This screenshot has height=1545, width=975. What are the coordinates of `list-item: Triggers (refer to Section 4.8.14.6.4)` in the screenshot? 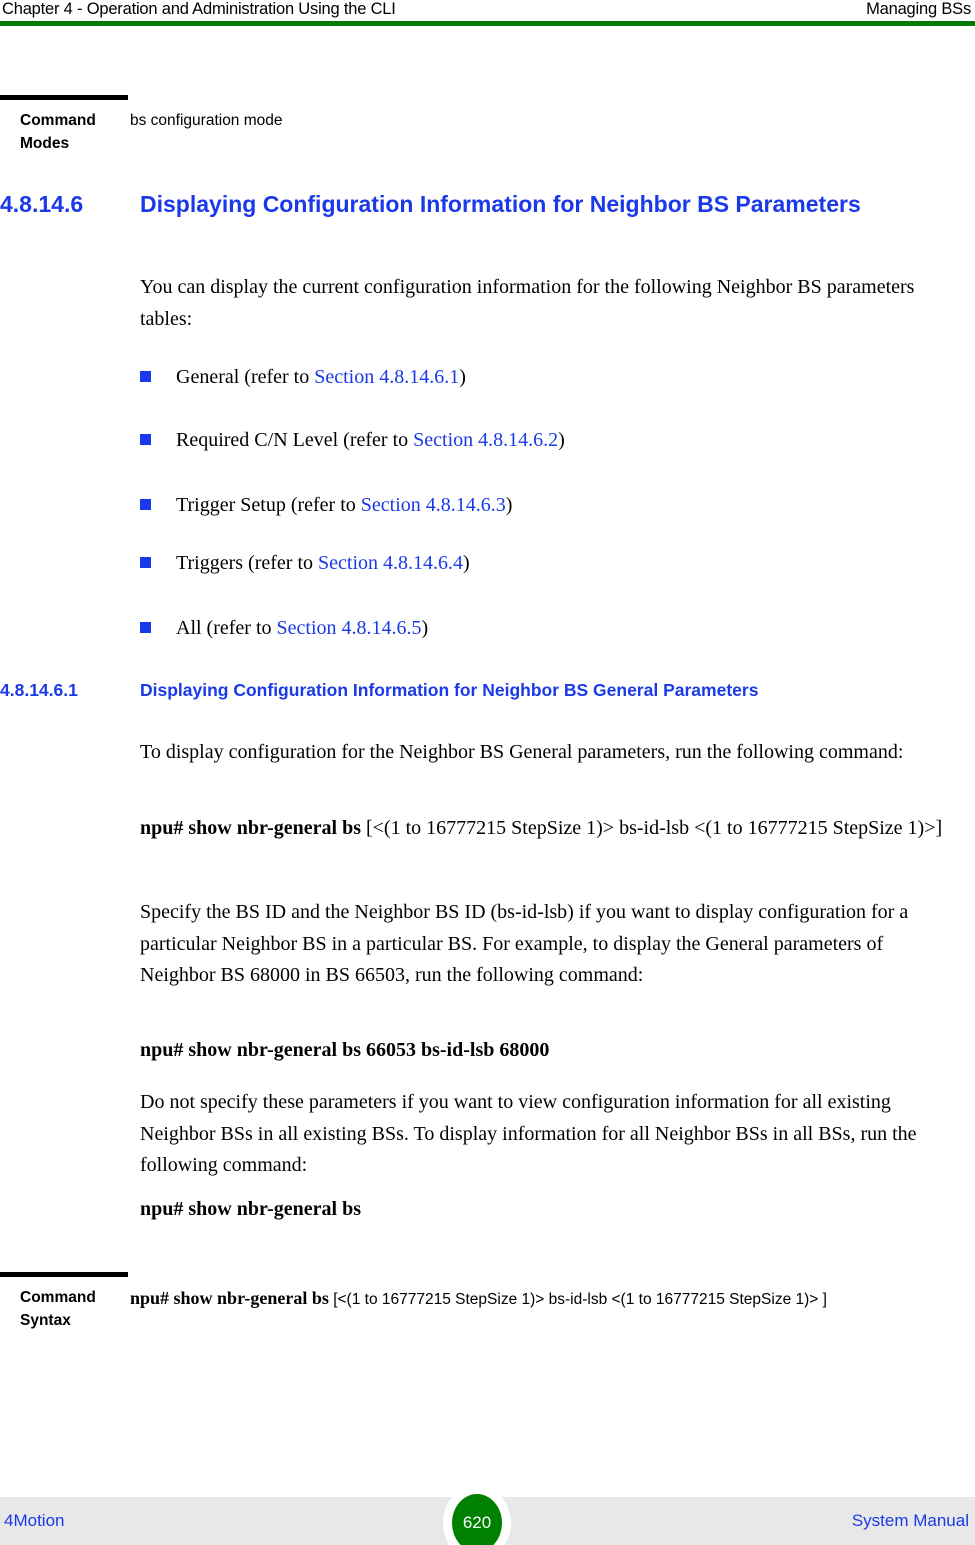 It's located at (549, 563).